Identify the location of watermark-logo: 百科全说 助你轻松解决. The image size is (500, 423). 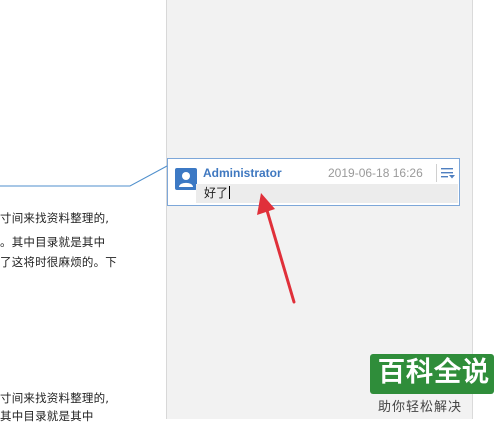
(432, 385).